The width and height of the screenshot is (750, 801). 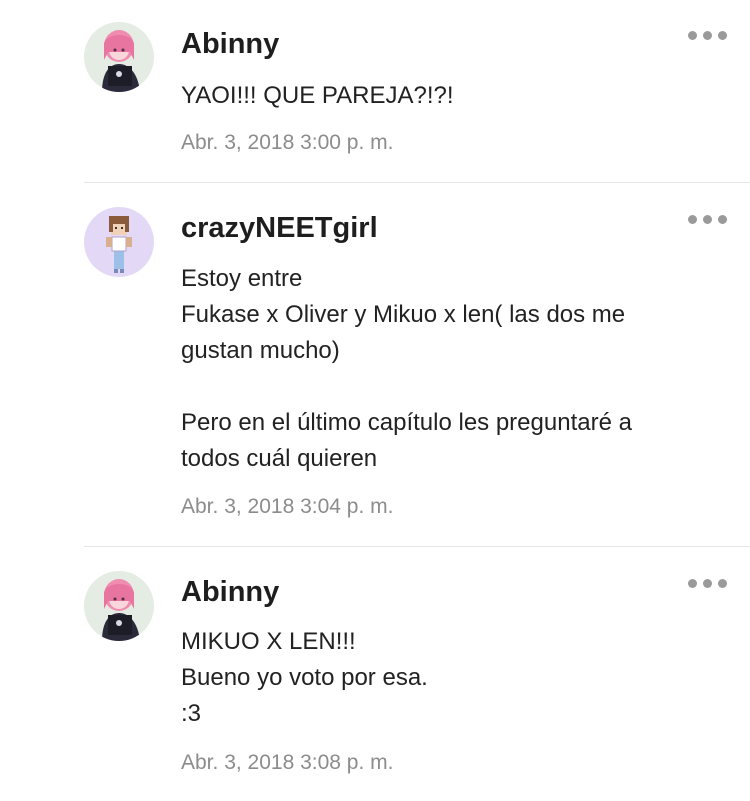 What do you see at coordinates (317, 95) in the screenshot?
I see `comment-line: YAOI!!! QUE PAREJA?!?!` at bounding box center [317, 95].